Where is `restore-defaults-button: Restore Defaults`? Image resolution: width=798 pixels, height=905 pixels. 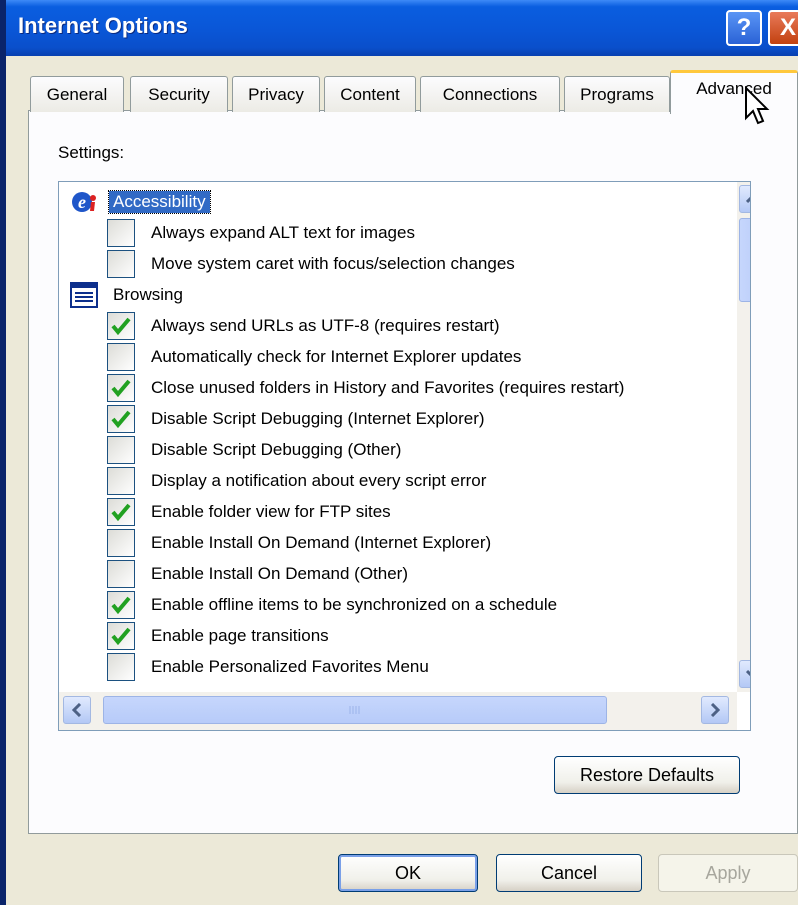
restore-defaults-button: Restore Defaults is located at coordinates (647, 775).